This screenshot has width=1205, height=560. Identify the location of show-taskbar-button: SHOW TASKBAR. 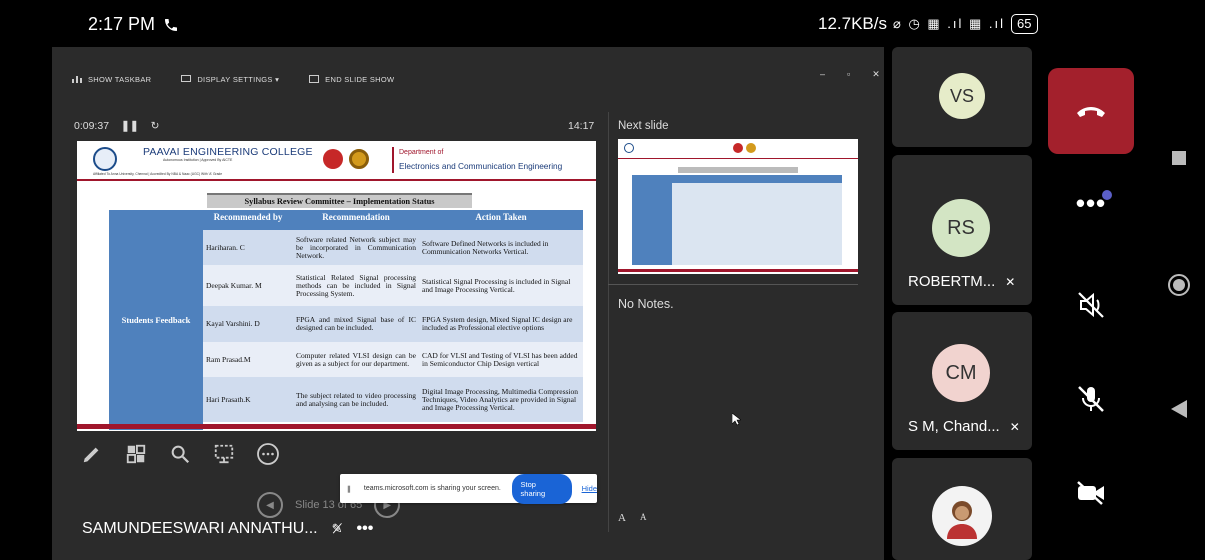
(111, 79).